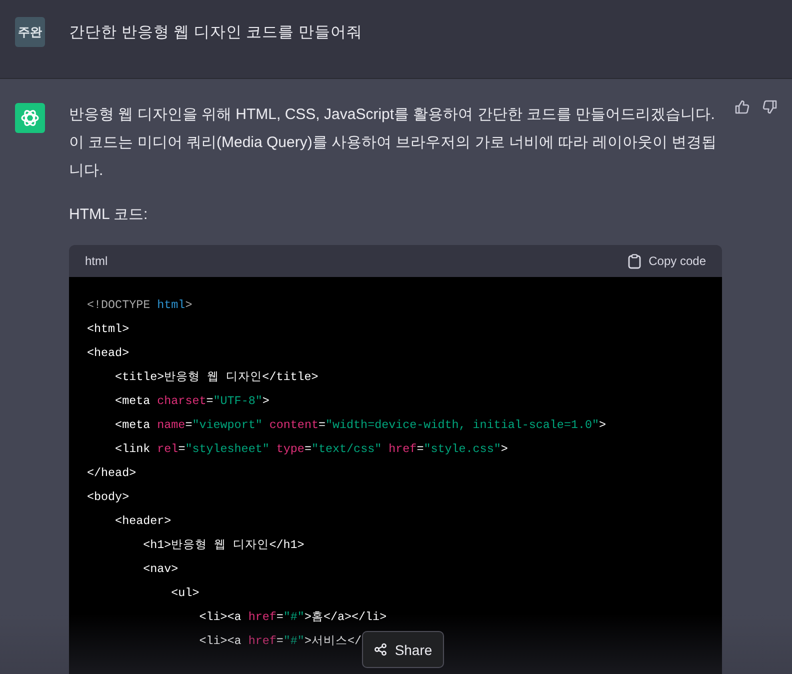 This screenshot has height=674, width=792. I want to click on code-line: <nav>, so click(160, 569).